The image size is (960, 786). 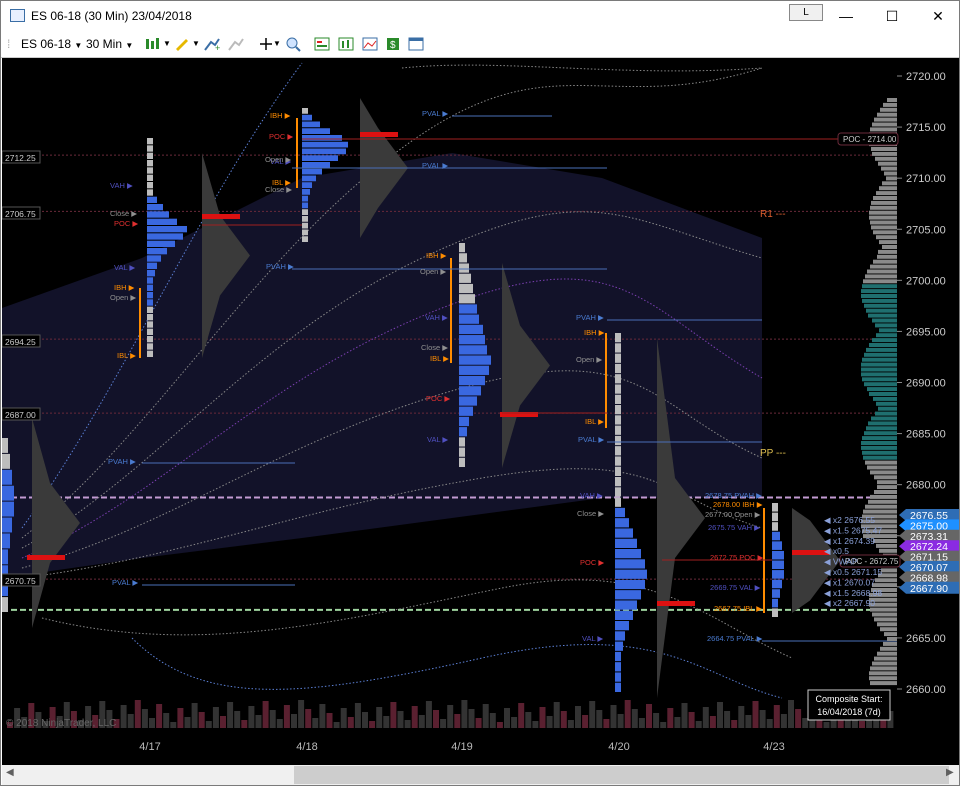 I want to click on y-axis-label: 2680.00, so click(x=926, y=486).